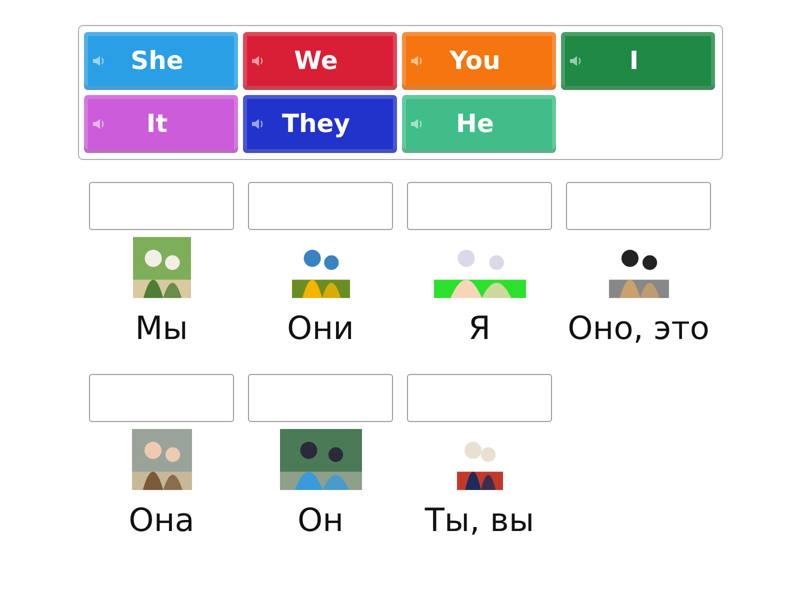  I want to click on target-label: Я, so click(479, 328).